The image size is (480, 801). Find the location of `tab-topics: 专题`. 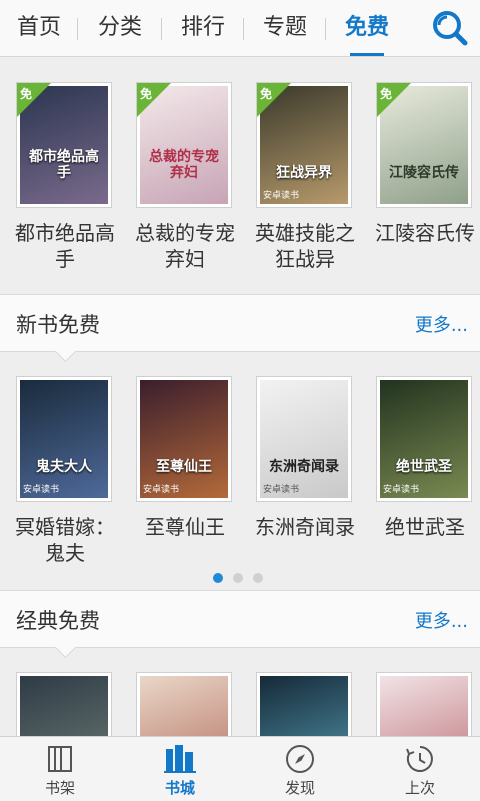

tab-topics: 专题 is located at coordinates (285, 28).